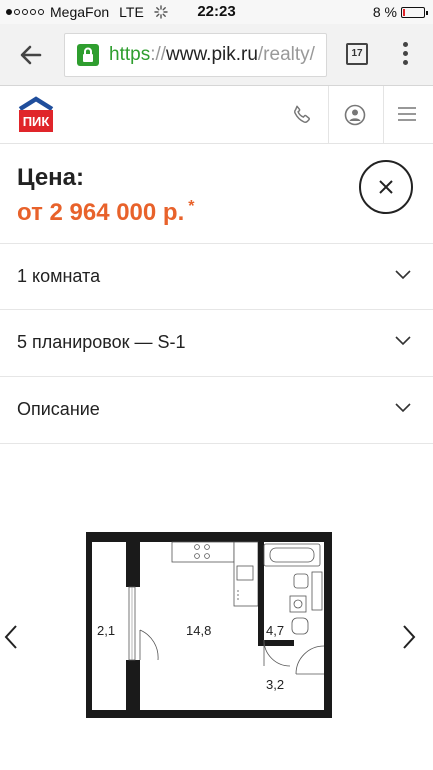 The height and width of the screenshot is (770, 433). Describe the element at coordinates (51, 177) in the screenshot. I see `price-title: Цена:` at that location.